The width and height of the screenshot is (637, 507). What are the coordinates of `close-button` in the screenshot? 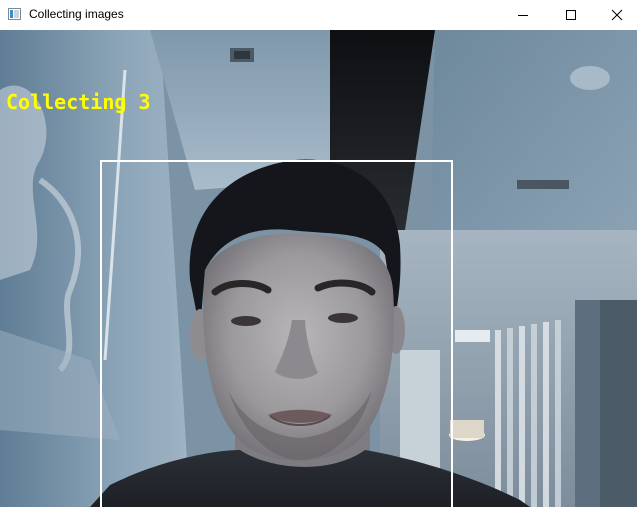 It's located at (615, 15).